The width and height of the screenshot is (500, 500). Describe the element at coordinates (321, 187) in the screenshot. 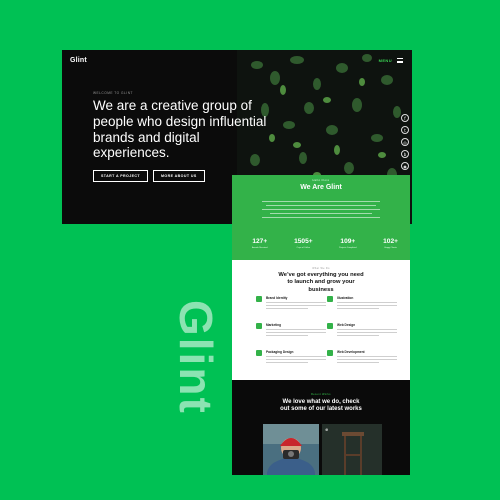

I see `about-title: We Are Glint` at that location.